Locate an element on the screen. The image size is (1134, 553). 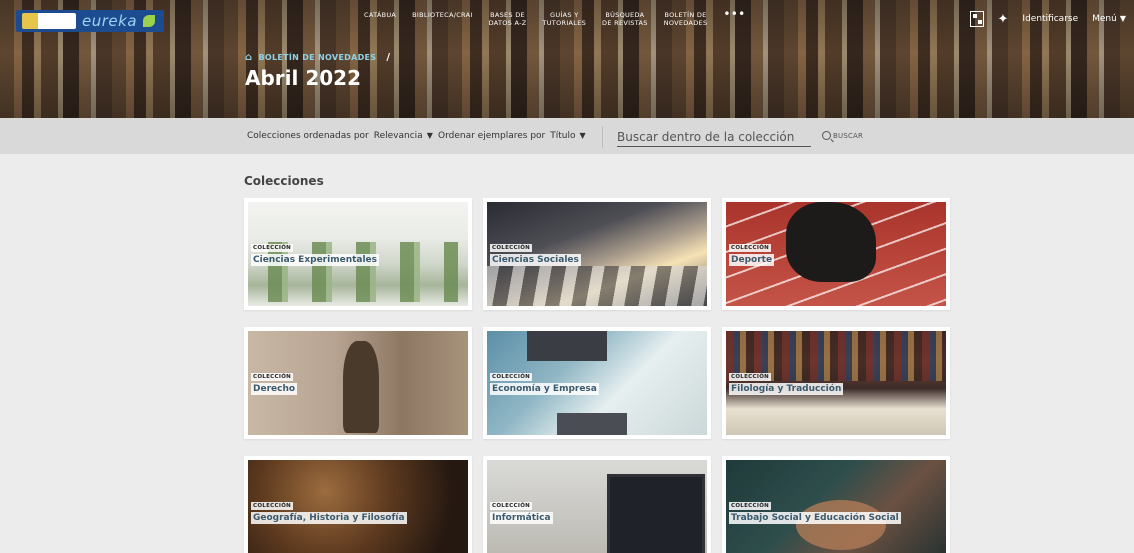
qr-code-icon is located at coordinates (976, 19).